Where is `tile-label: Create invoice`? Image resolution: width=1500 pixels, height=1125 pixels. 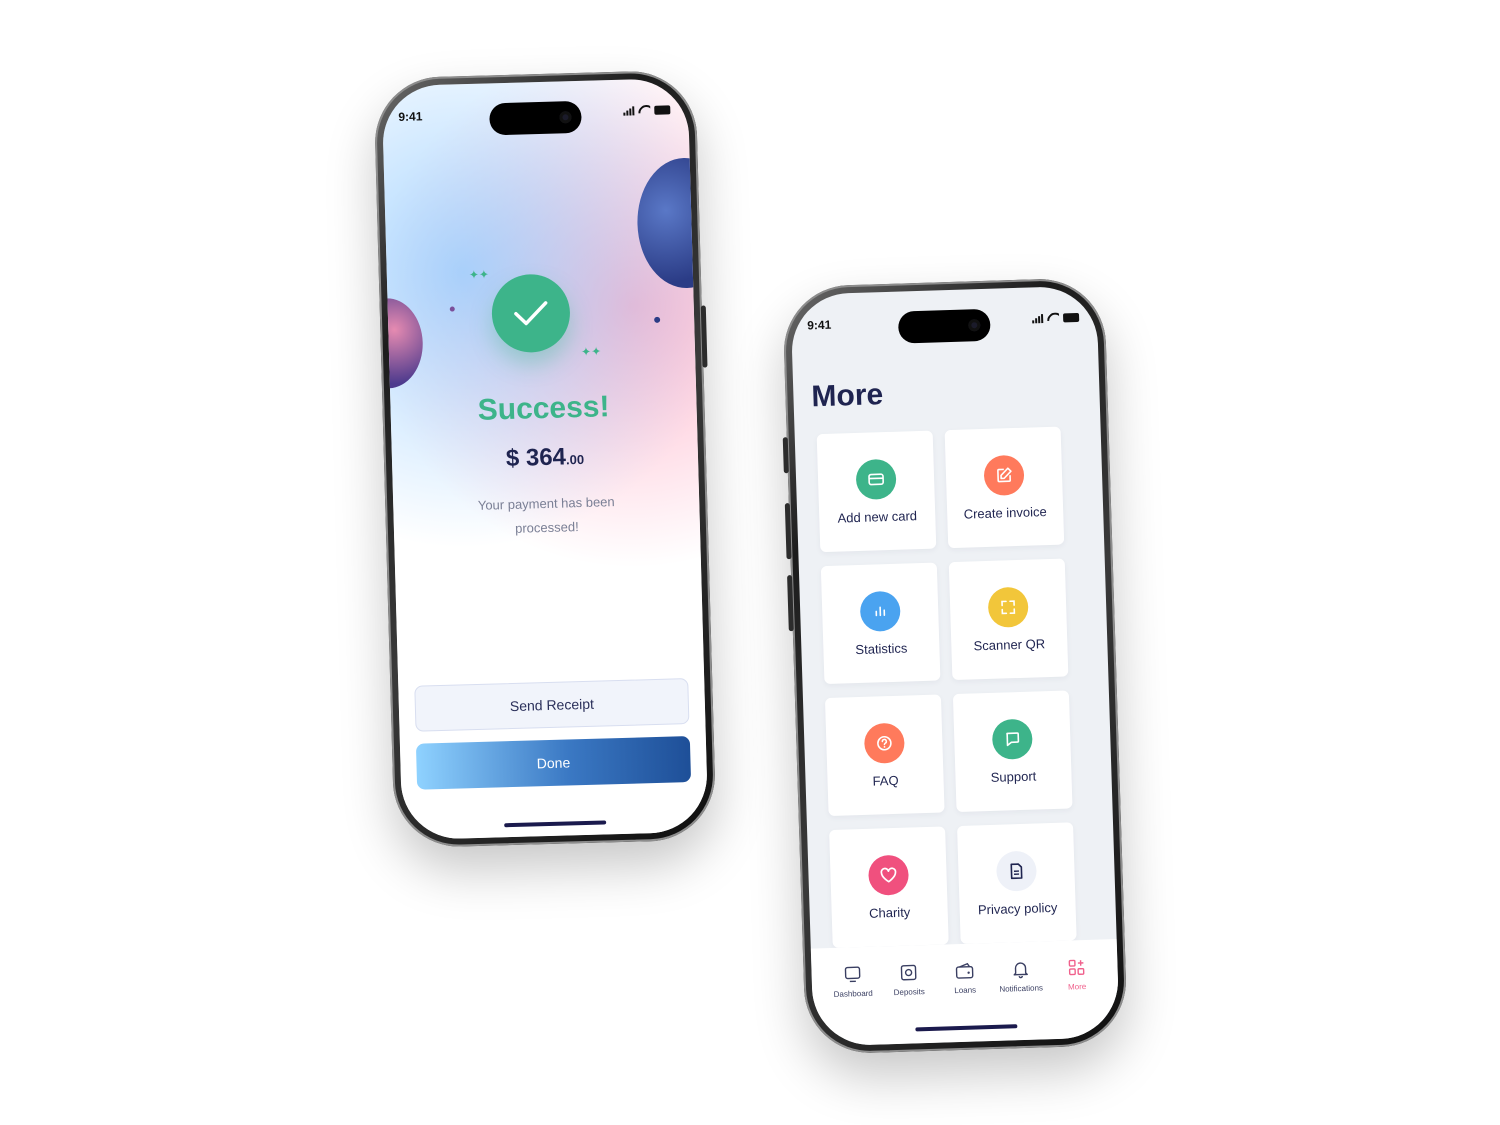 tile-label: Create invoice is located at coordinates (1005, 512).